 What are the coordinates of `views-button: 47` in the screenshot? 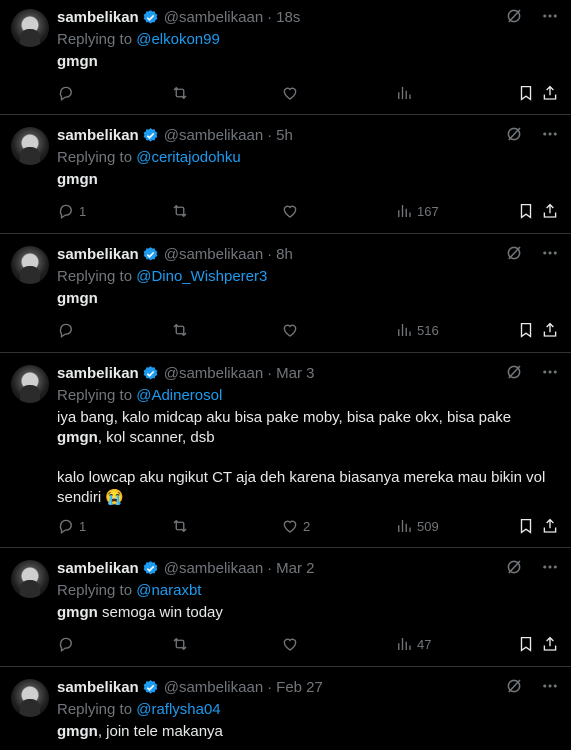 It's located at (413, 644).